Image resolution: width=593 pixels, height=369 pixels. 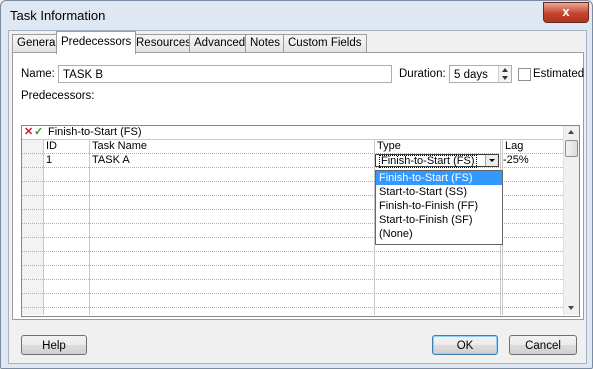 I want to click on type-option-none: (None), so click(x=439, y=234).